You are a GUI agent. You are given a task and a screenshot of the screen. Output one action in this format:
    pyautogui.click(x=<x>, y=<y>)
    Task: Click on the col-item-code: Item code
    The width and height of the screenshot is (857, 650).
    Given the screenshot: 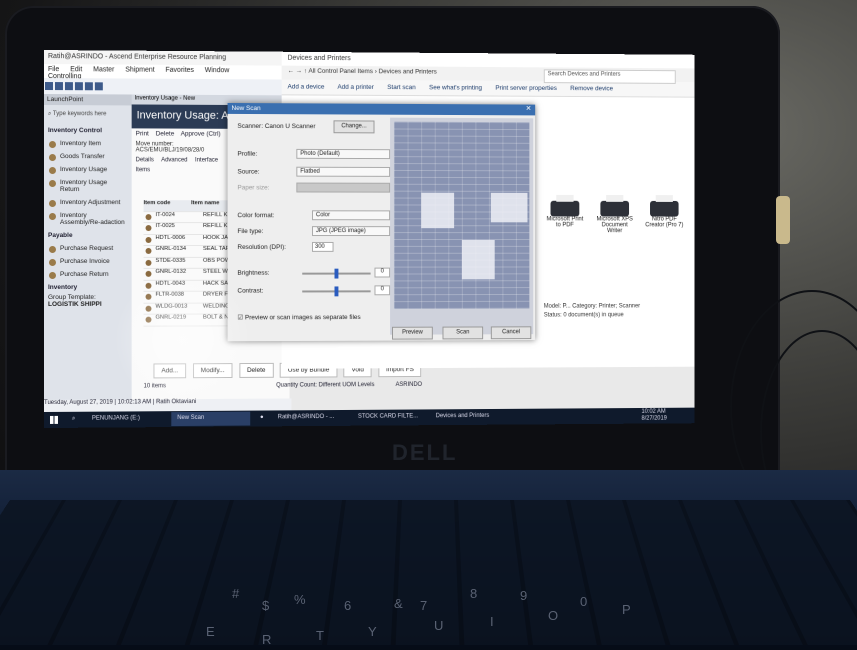 What is the action you would take?
    pyautogui.click(x=168, y=203)
    